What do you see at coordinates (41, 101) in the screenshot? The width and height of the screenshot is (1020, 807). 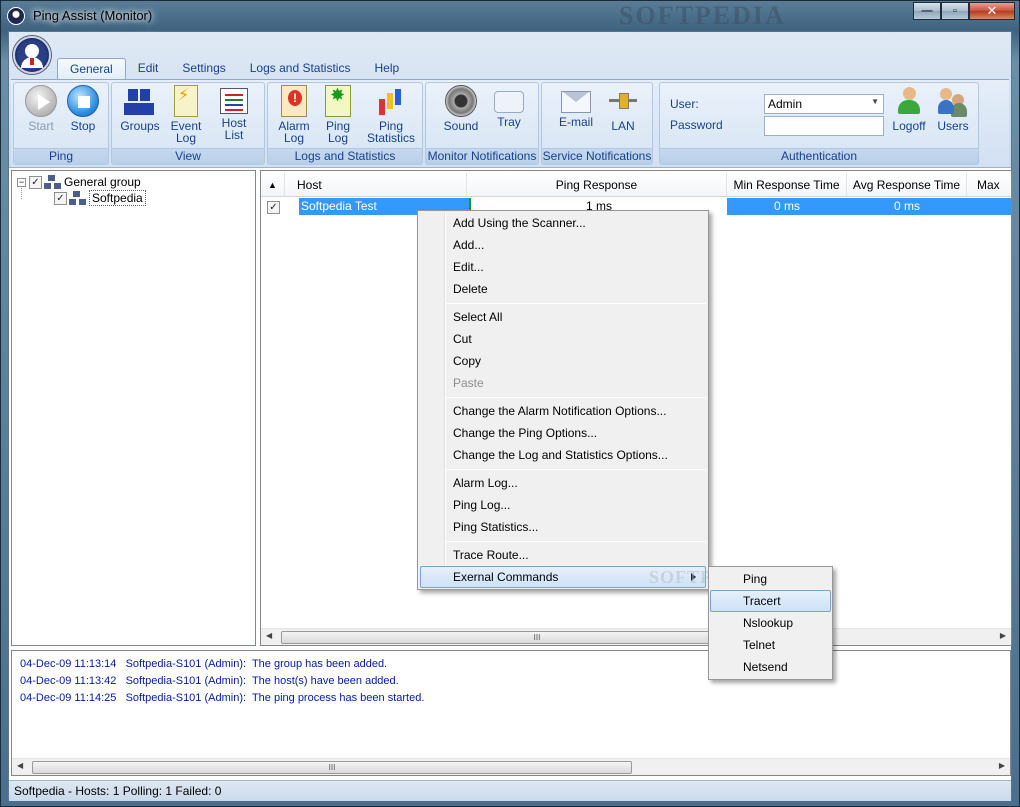 I see `play-icon` at bounding box center [41, 101].